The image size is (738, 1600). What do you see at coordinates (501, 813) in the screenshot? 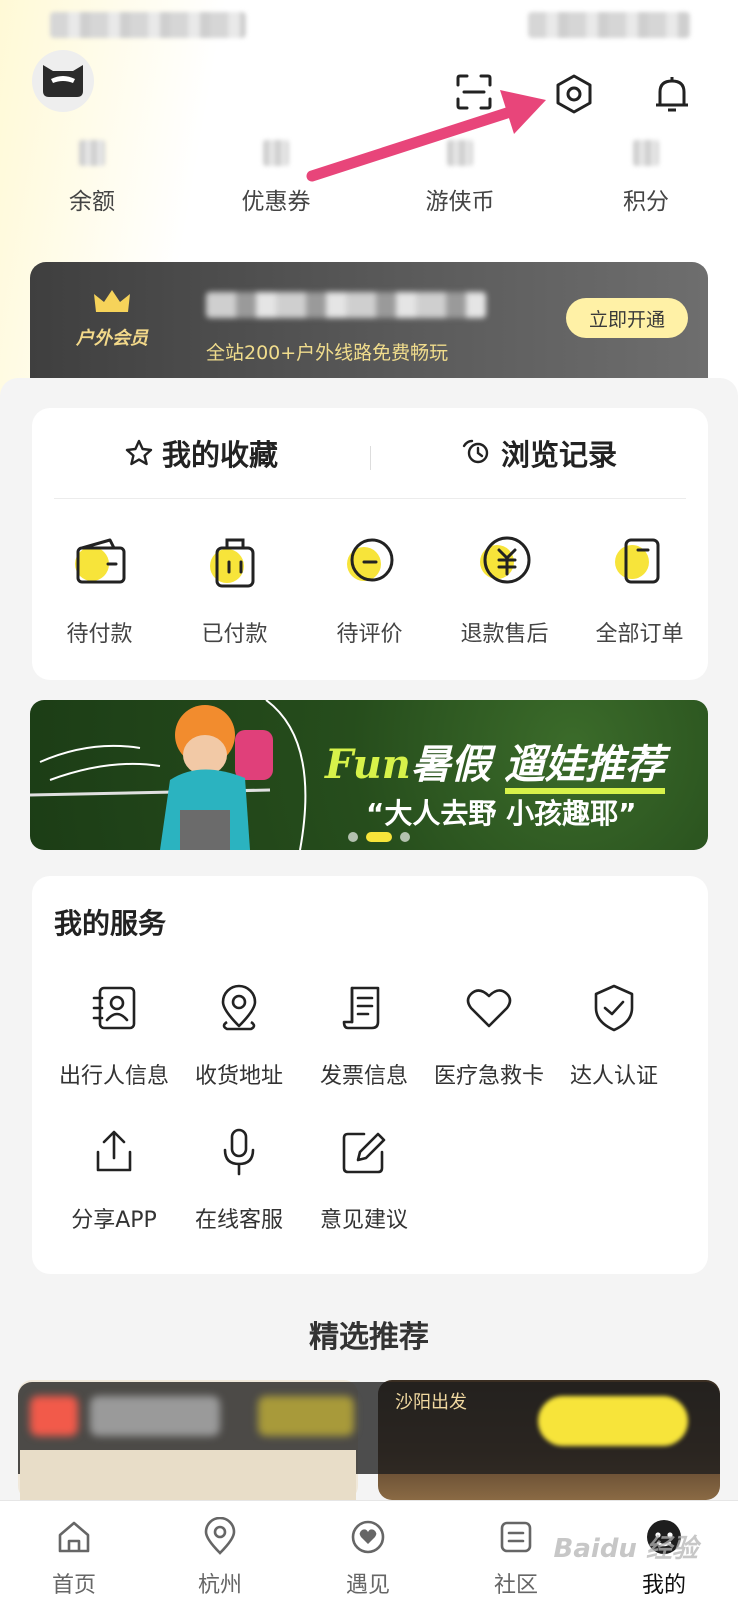
I see `banner-subtitle: “大人去野 小孩趣耶”` at bounding box center [501, 813].